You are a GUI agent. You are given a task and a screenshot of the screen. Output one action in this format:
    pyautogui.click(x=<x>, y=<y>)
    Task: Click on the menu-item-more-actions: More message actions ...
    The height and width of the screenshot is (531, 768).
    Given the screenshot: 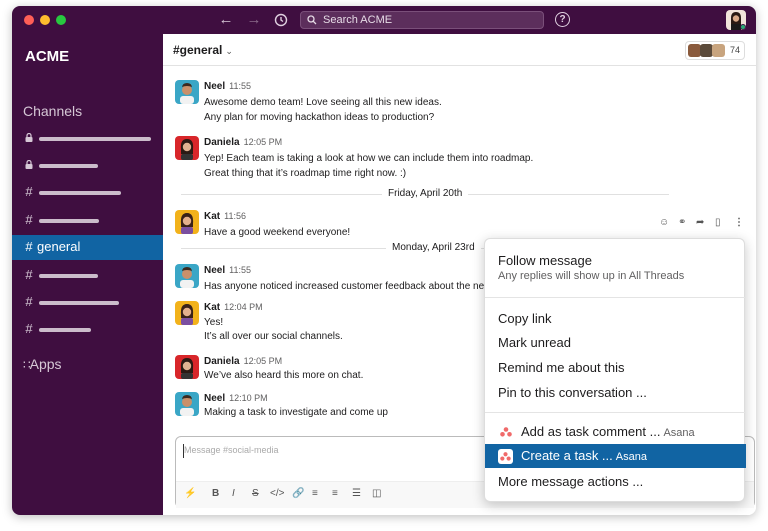 What is the action you would take?
    pyautogui.click(x=615, y=482)
    